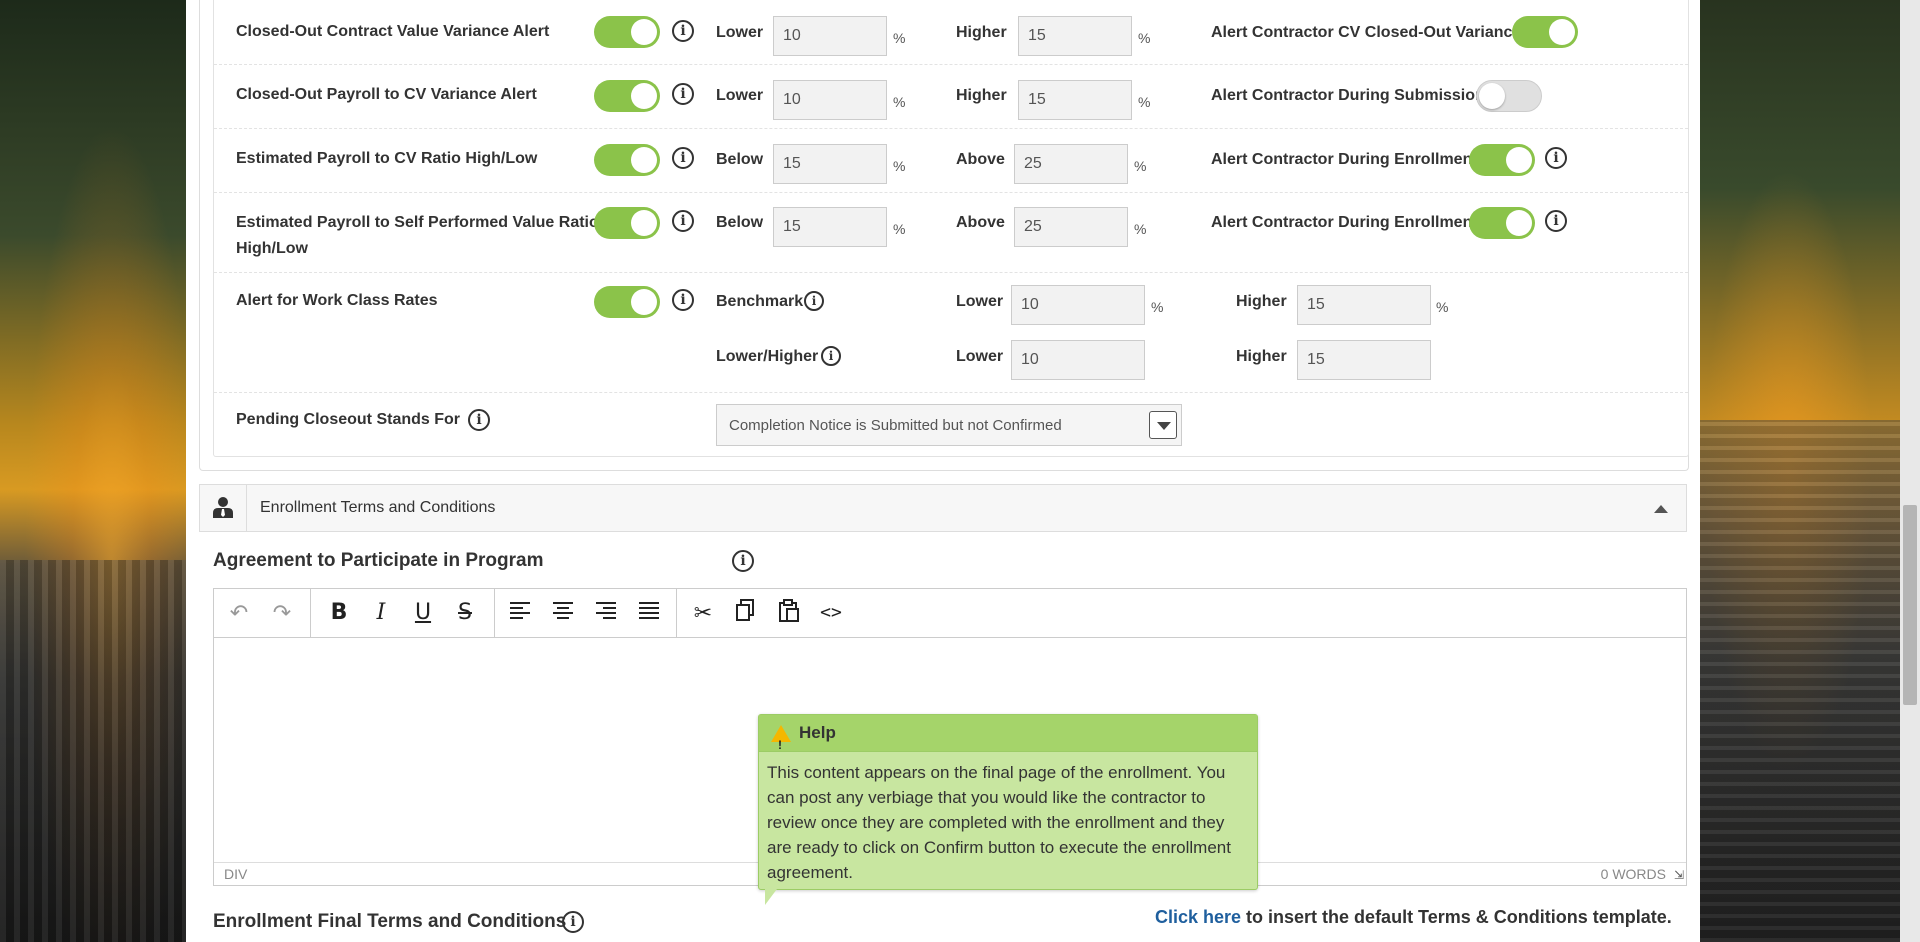 The width and height of the screenshot is (1920, 942). I want to click on pending-closeout-label: Pending Closeout Stands For, so click(348, 419).